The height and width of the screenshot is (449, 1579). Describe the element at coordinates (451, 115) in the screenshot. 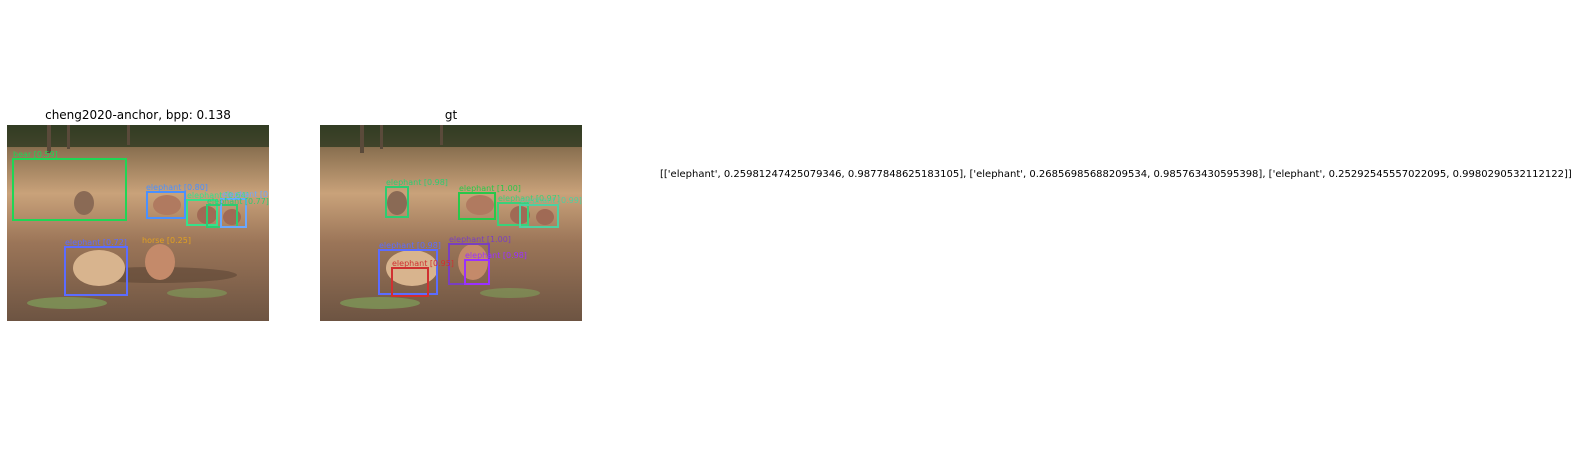

I see `right-panel-title: gt` at that location.